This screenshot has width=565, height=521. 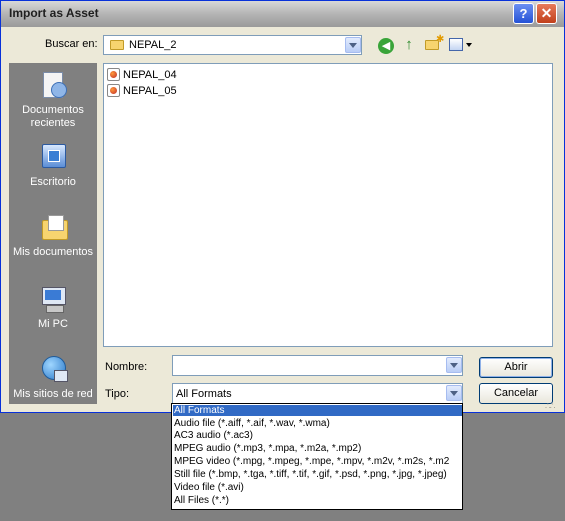 What do you see at coordinates (440, 39) in the screenshot?
I see `new-folder-star-icon: ✱` at bounding box center [440, 39].